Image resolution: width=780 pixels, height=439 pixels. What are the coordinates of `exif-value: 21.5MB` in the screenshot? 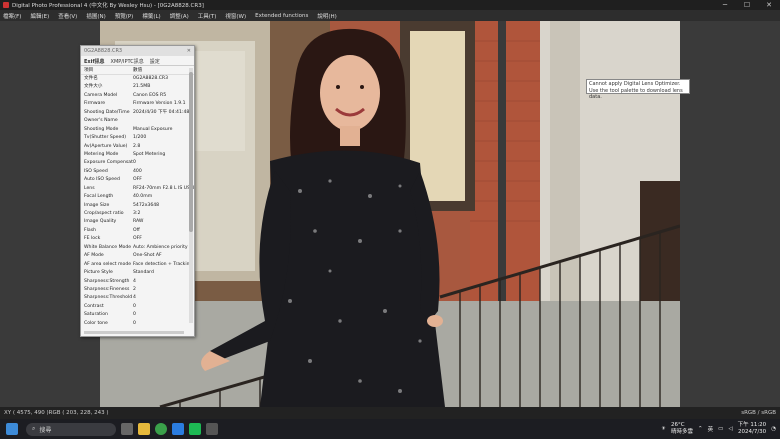 It's located at (142, 87).